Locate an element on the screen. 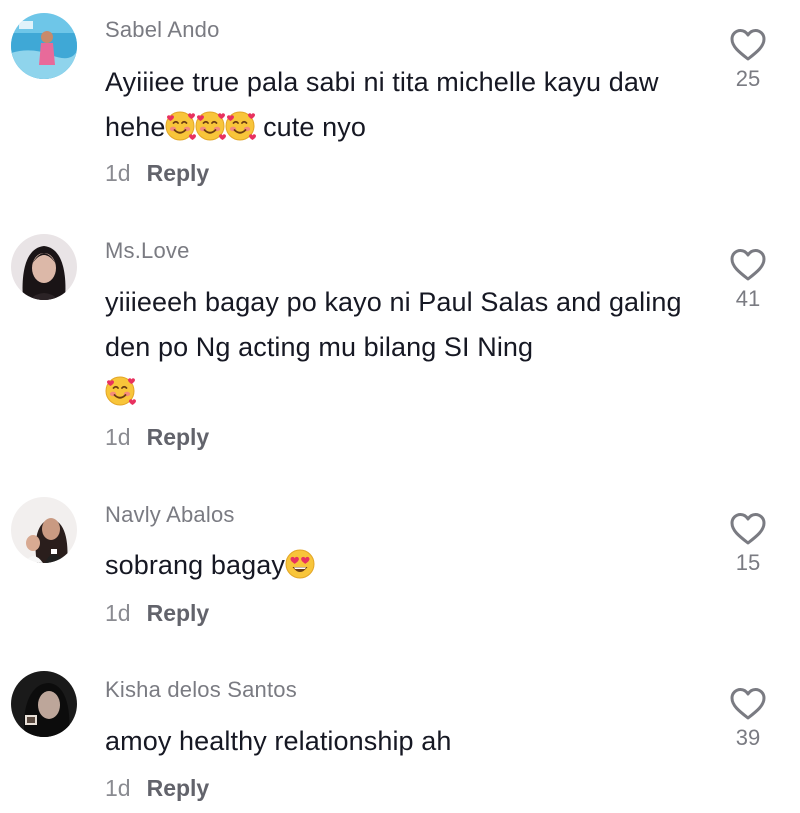 This screenshot has width=800, height=813. heart-eyes-face-icon is located at coordinates (300, 564).